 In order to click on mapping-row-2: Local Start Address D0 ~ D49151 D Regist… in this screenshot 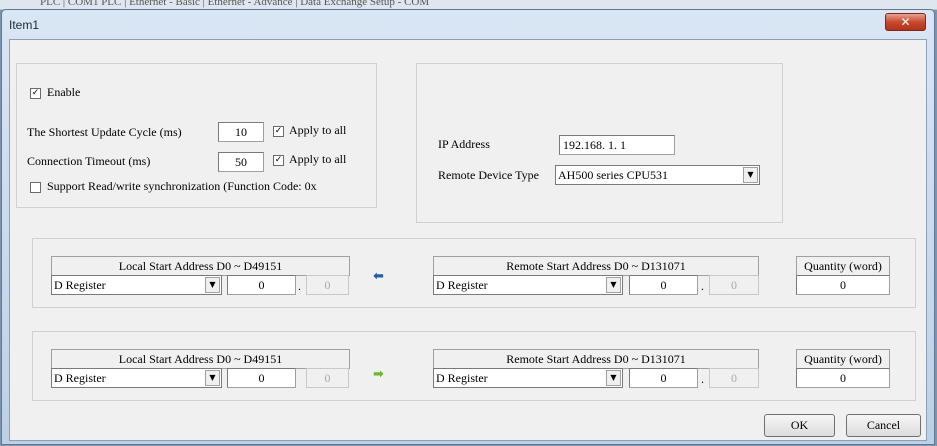, I will do `click(474, 366)`.